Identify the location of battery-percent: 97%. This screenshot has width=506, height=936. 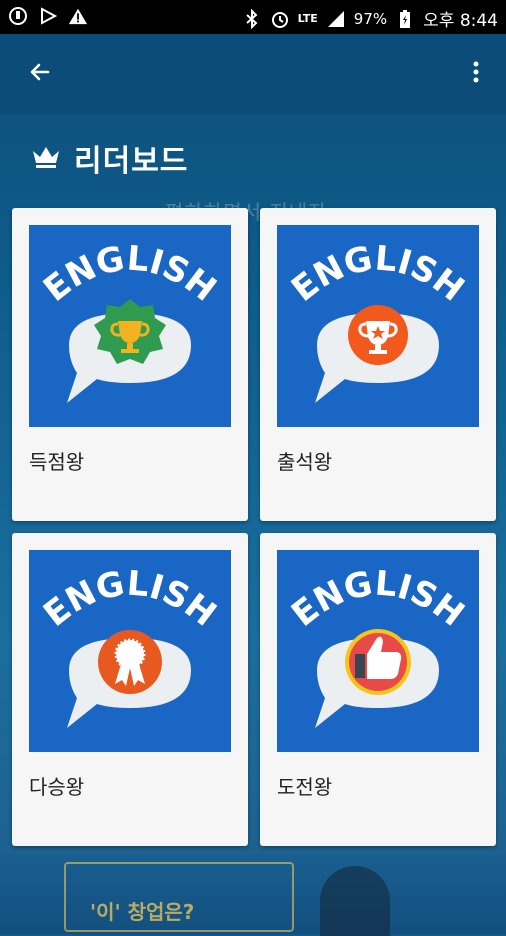
(370, 18).